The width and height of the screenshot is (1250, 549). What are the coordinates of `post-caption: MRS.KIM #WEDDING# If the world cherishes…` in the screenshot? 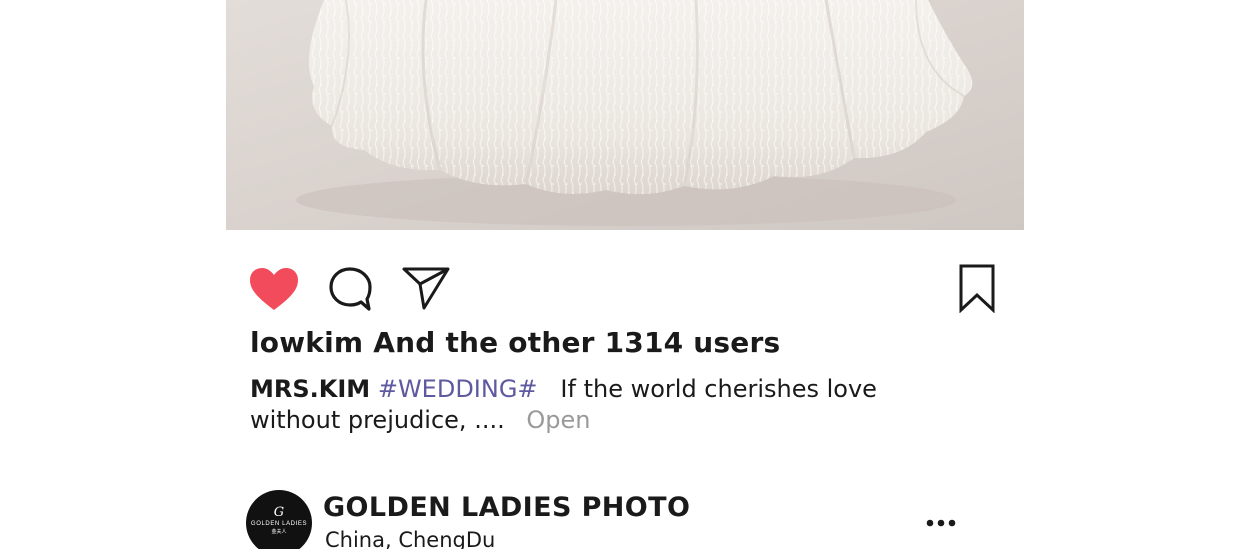 It's located at (600, 405).